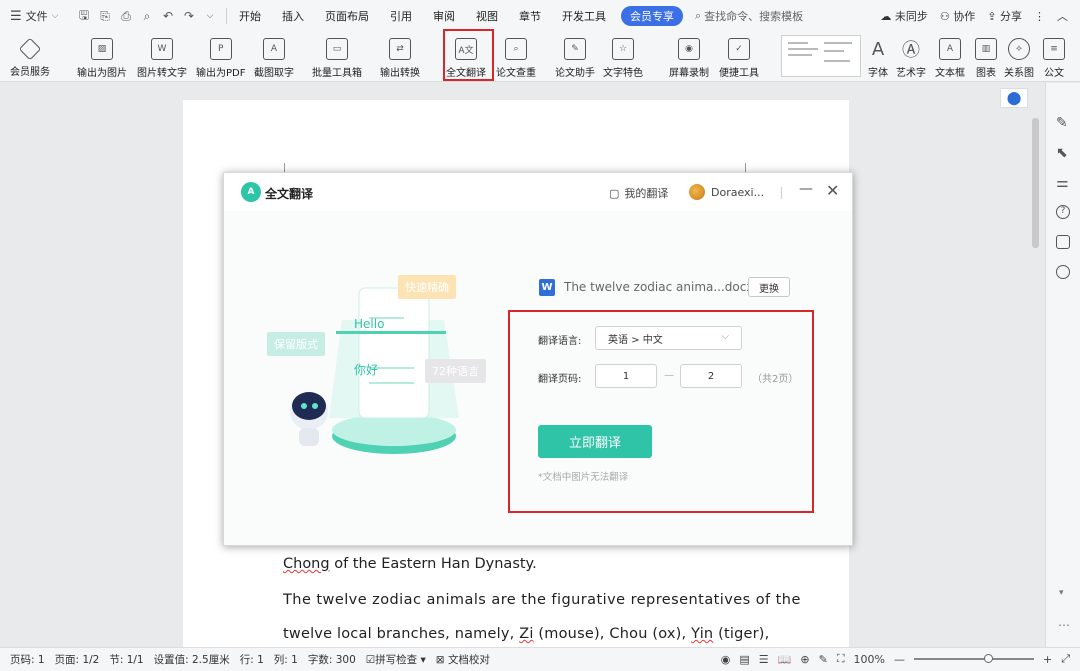 Image resolution: width=1080 pixels, height=671 pixels. What do you see at coordinates (702, 634) in the screenshot?
I see `doc-text-run: Yin` at bounding box center [702, 634].